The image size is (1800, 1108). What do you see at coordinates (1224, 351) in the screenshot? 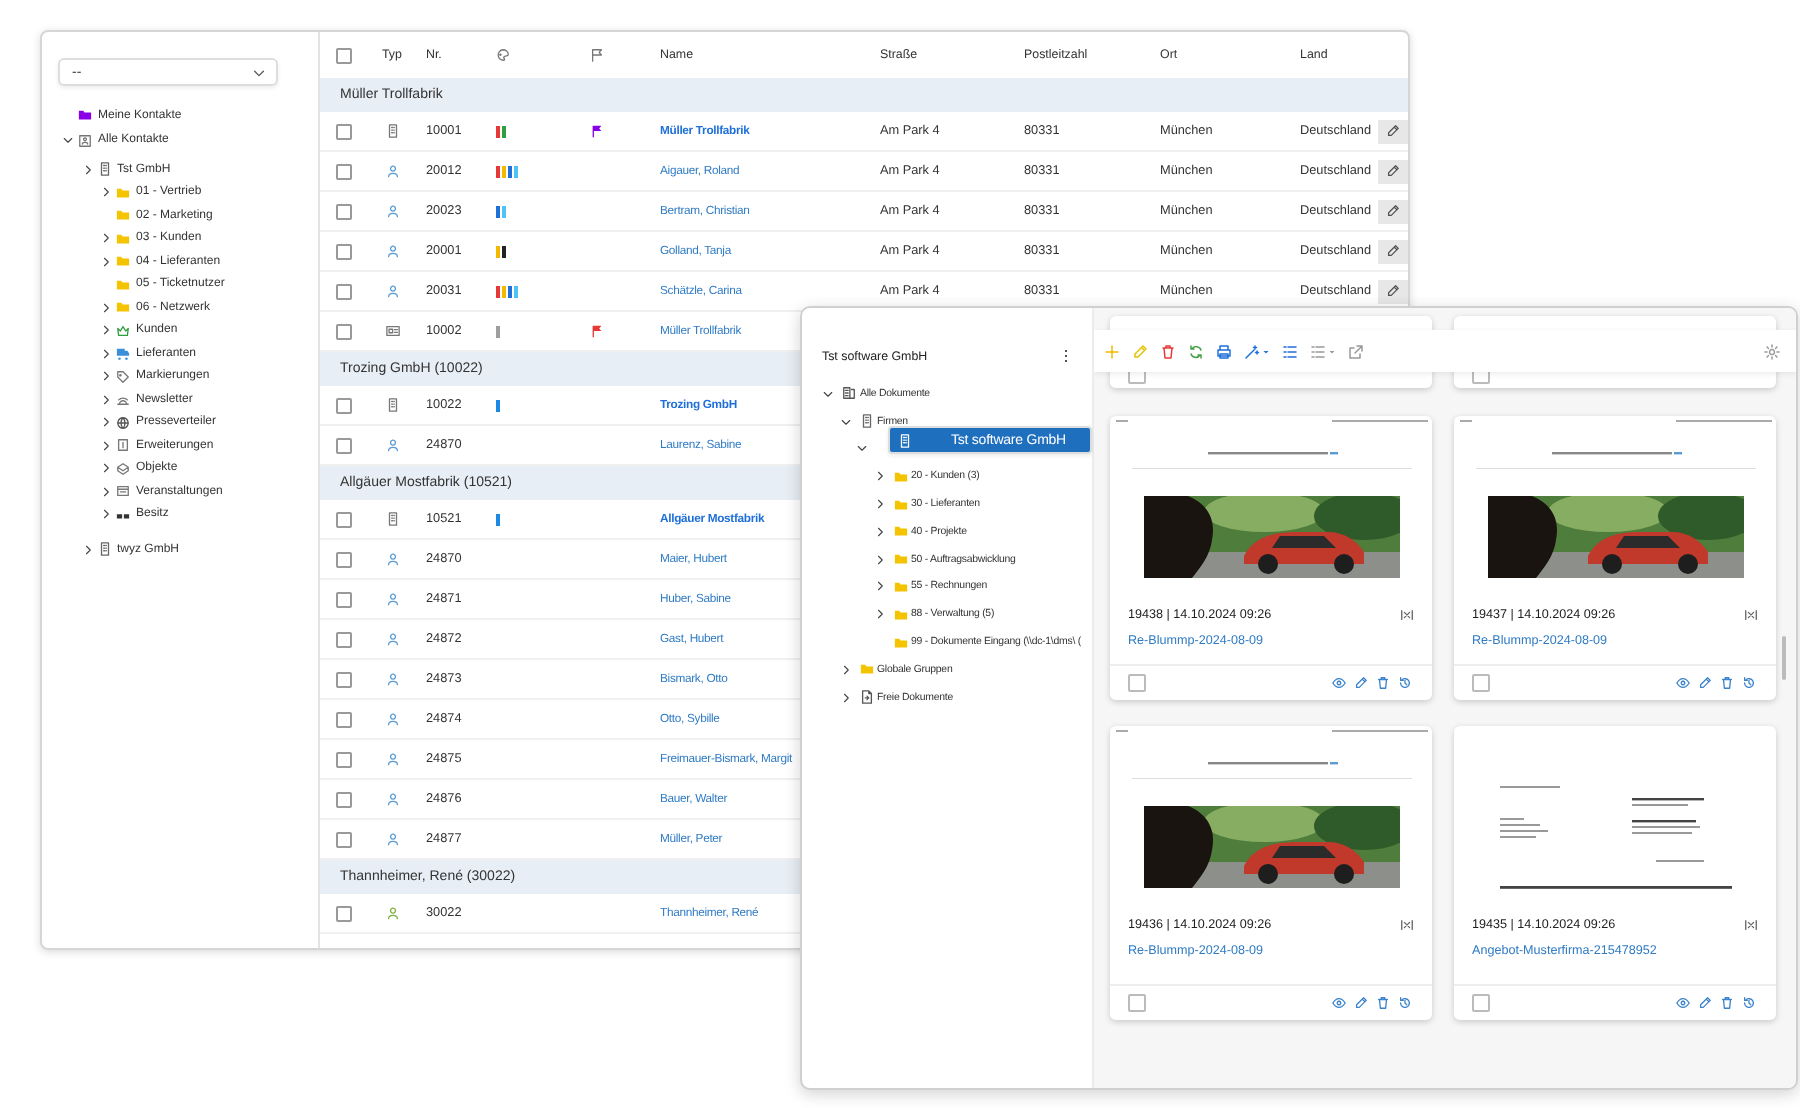
I see `print-icon` at bounding box center [1224, 351].